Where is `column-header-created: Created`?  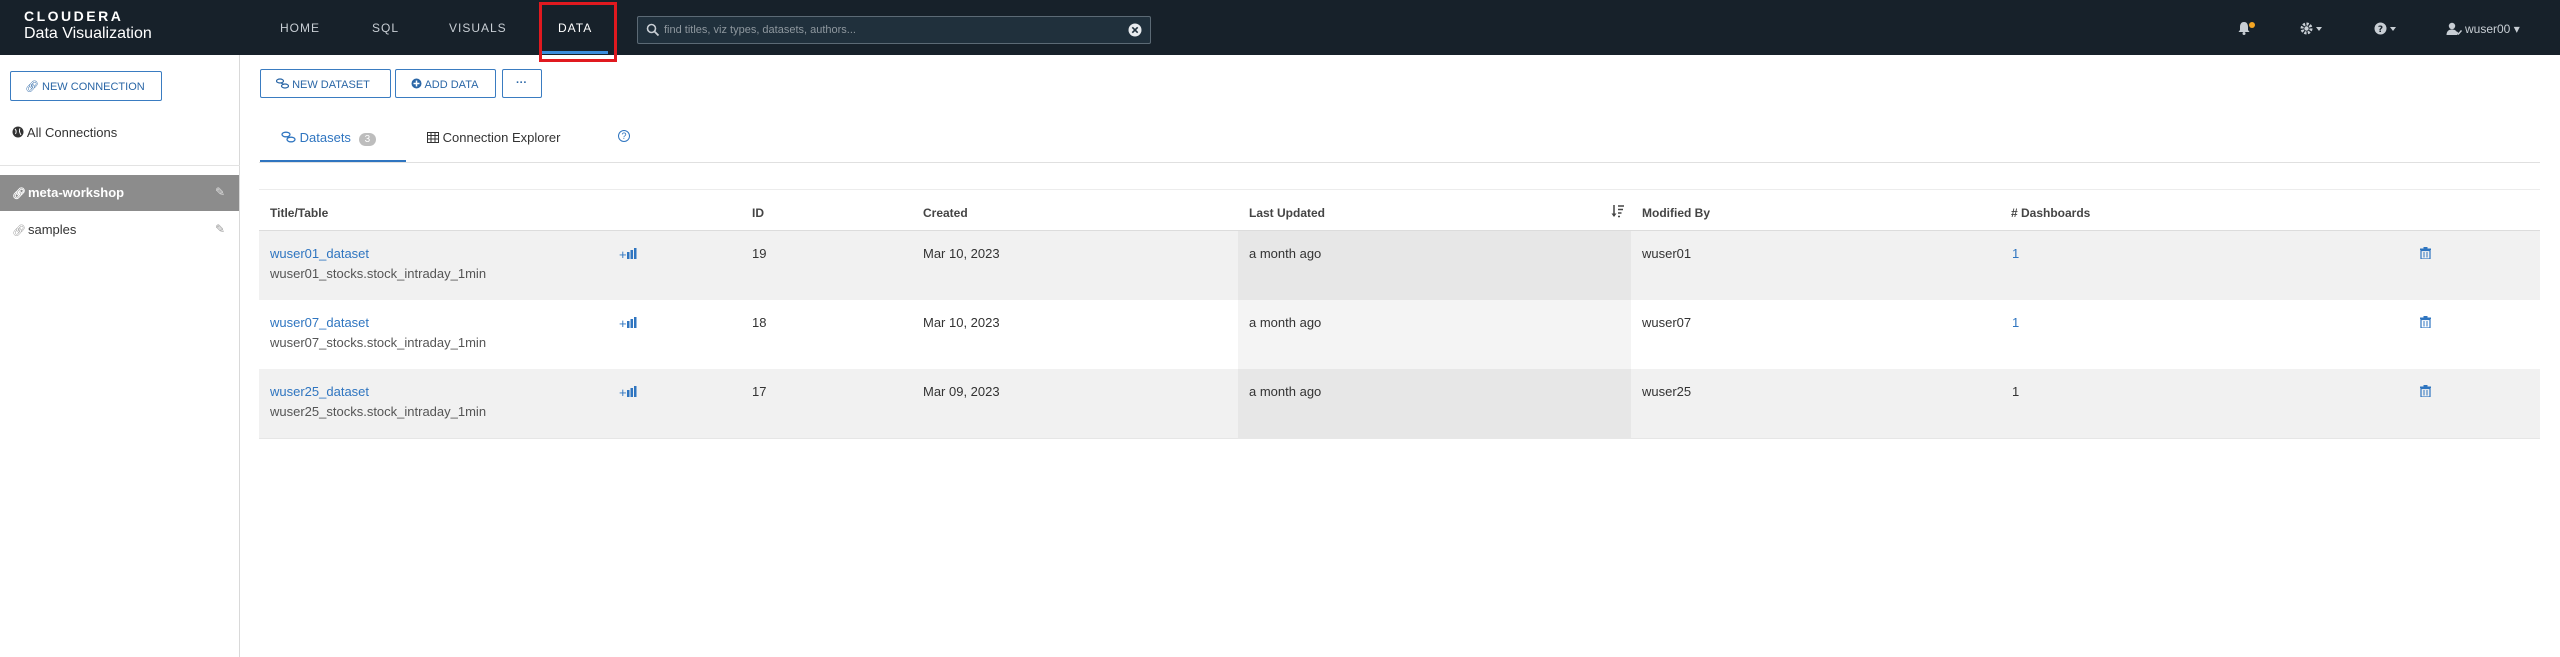
column-header-created: Created is located at coordinates (945, 213).